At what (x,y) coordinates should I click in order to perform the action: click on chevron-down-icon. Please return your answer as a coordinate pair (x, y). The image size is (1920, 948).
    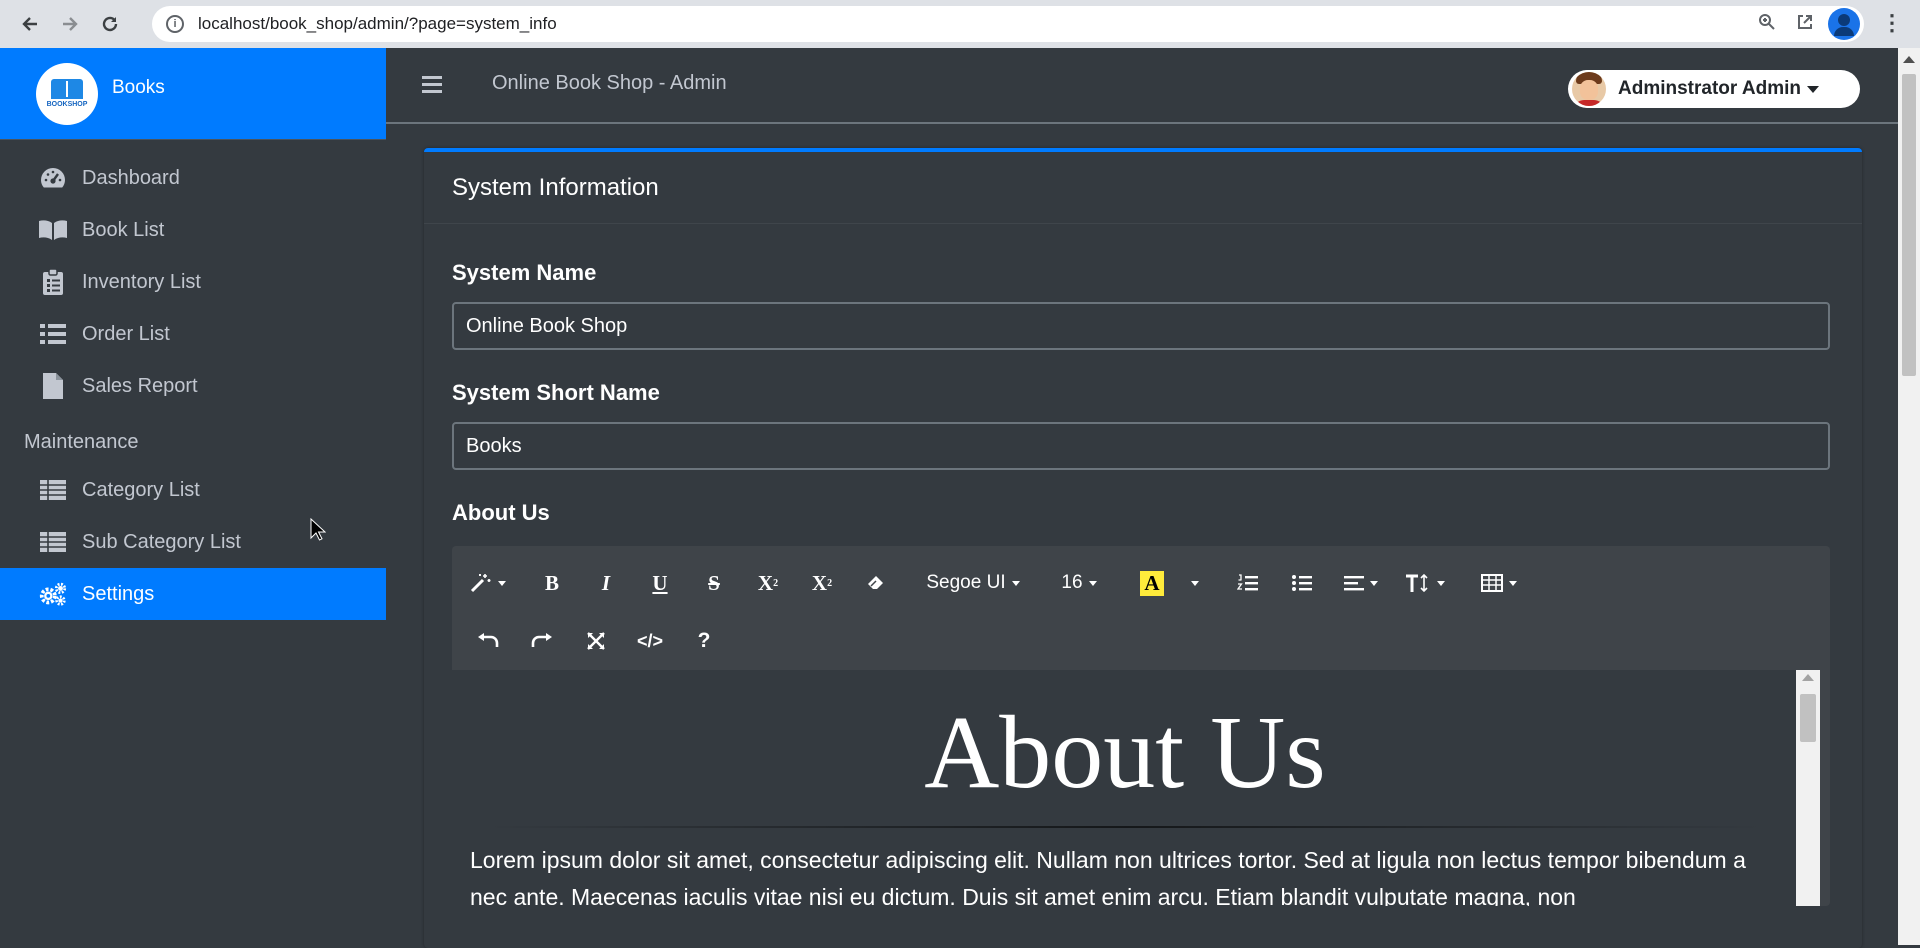
    Looking at the image, I should click on (1812, 89).